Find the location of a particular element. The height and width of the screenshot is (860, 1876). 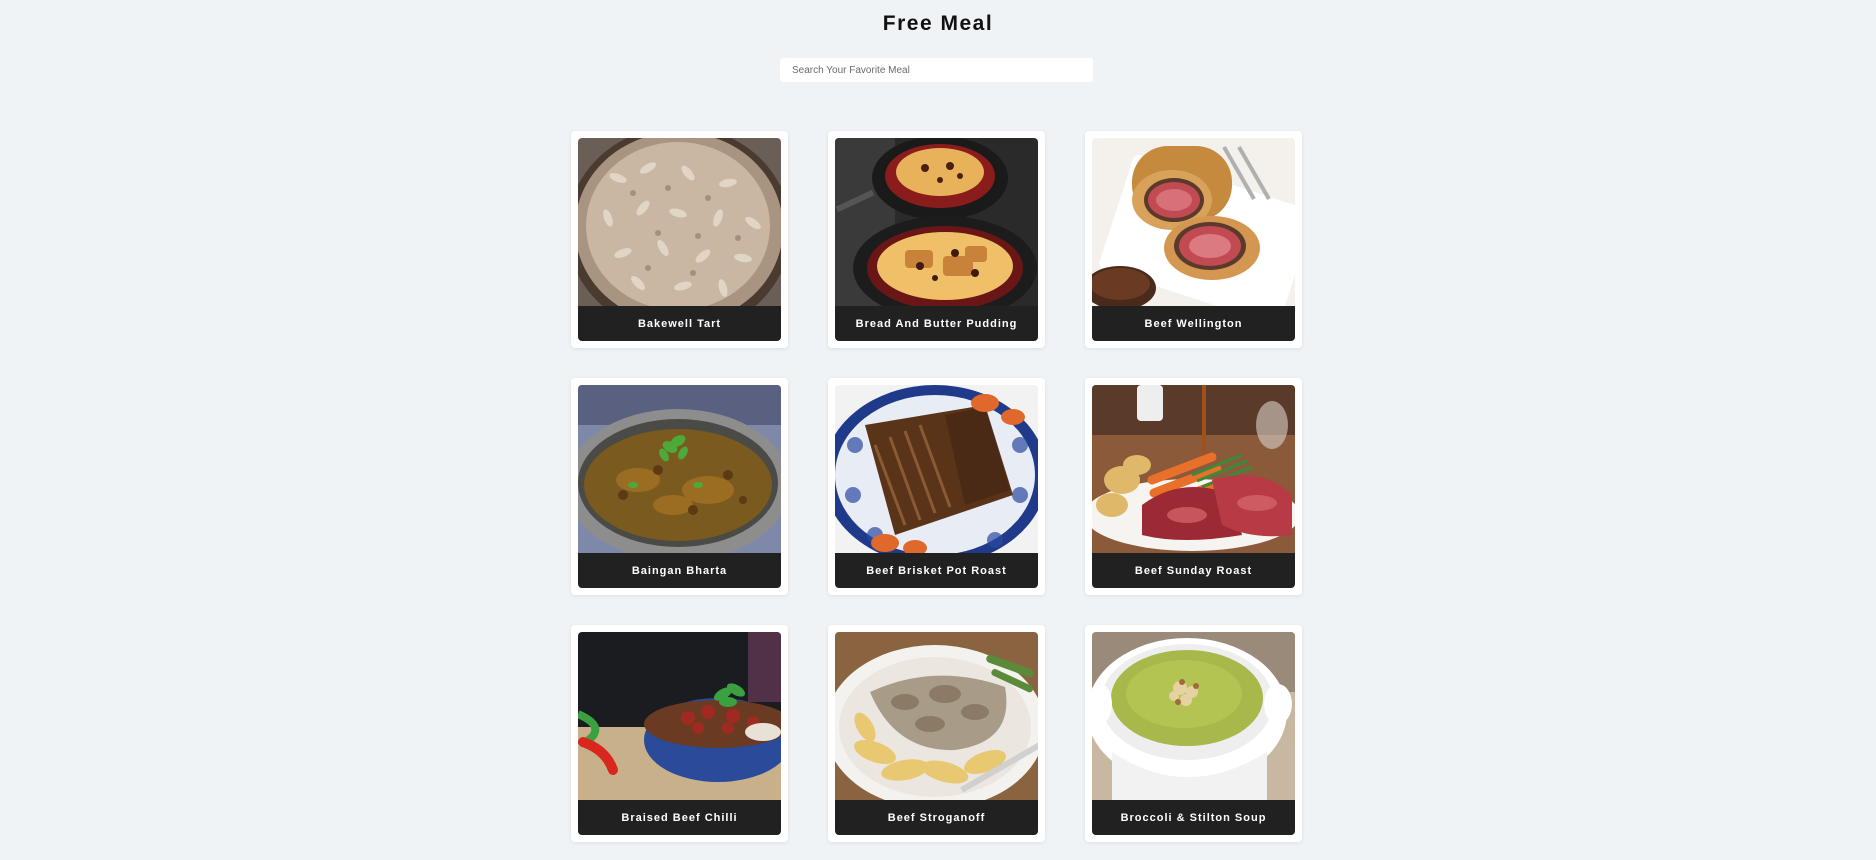

search-input is located at coordinates (936, 70).